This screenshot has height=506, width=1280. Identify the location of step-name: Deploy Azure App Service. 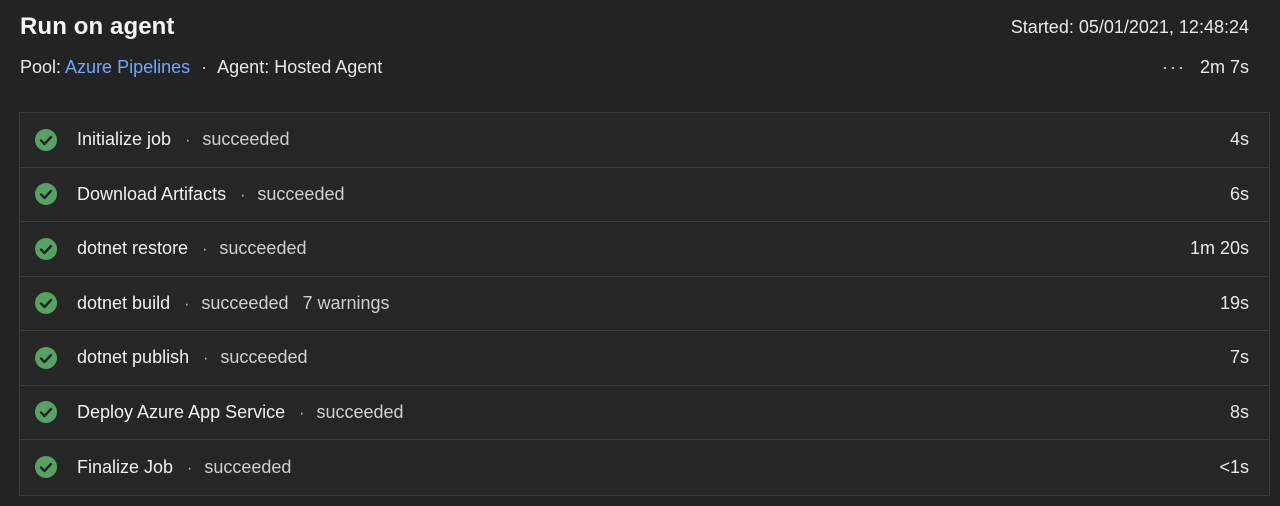
(181, 411).